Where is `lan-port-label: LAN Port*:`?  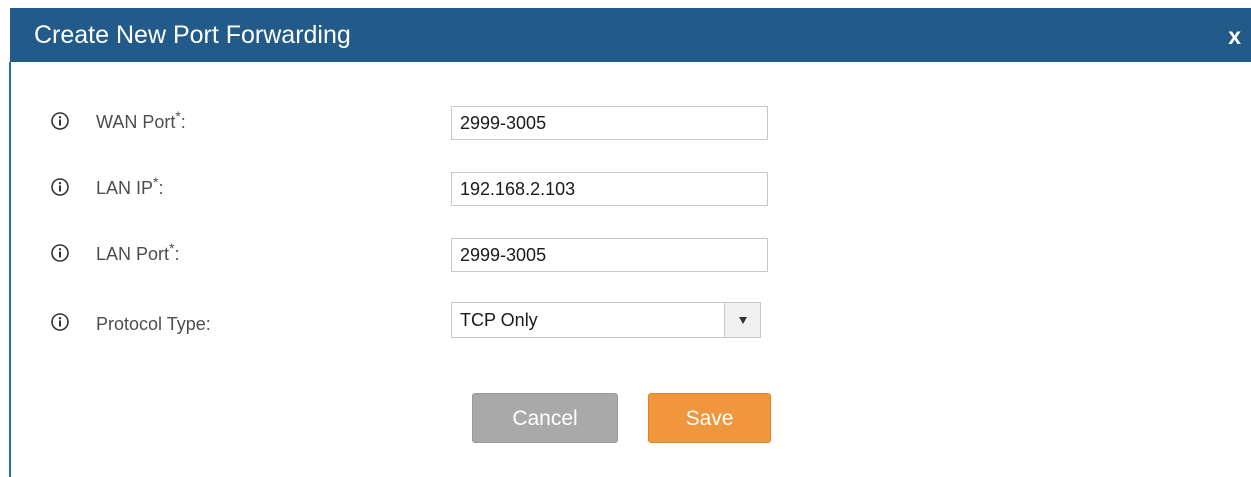
lan-port-label: LAN Port*: is located at coordinates (138, 252).